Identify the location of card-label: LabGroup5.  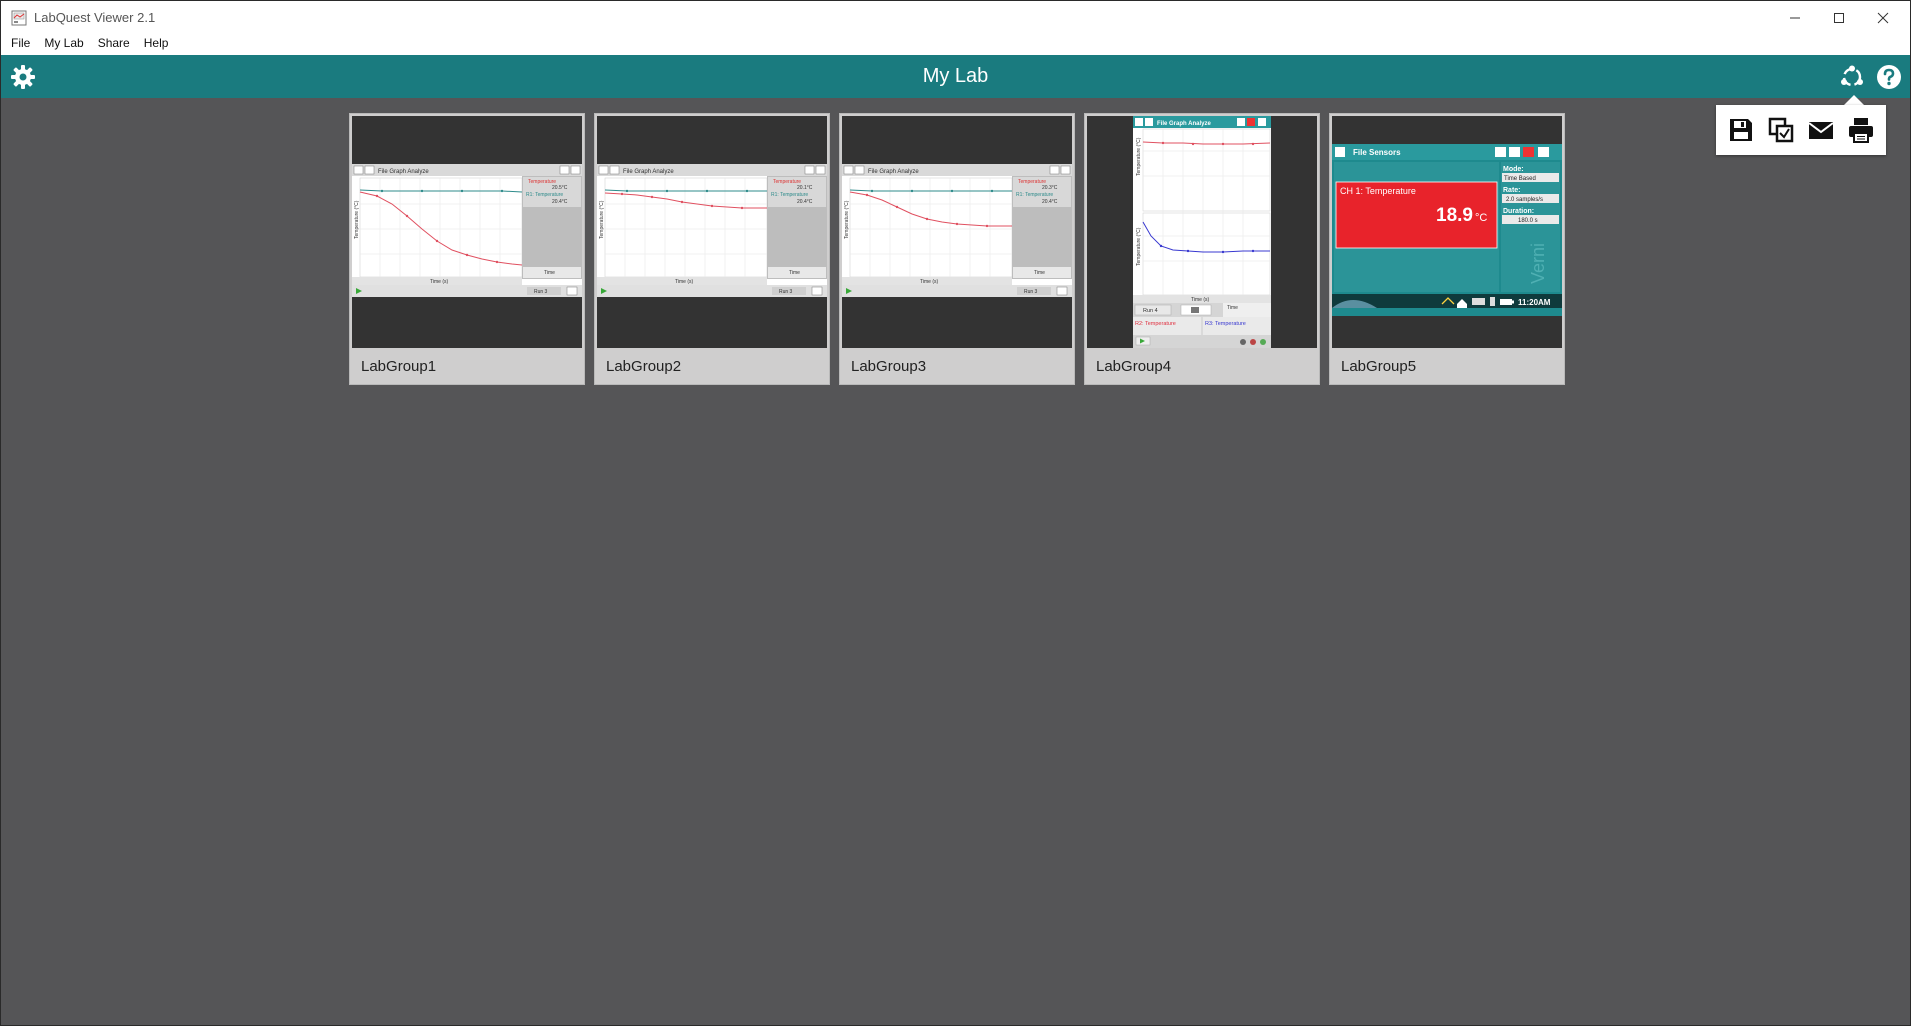
(1379, 366).